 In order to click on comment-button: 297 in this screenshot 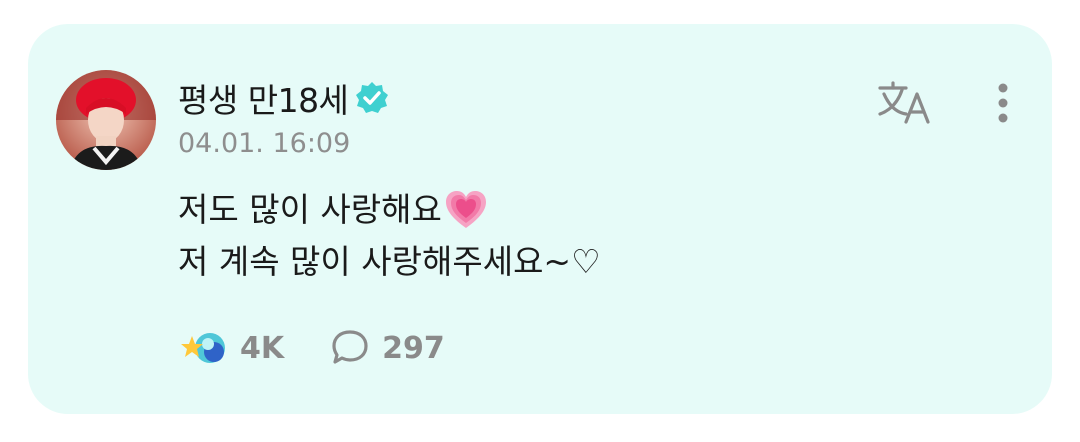, I will do `click(364, 348)`.